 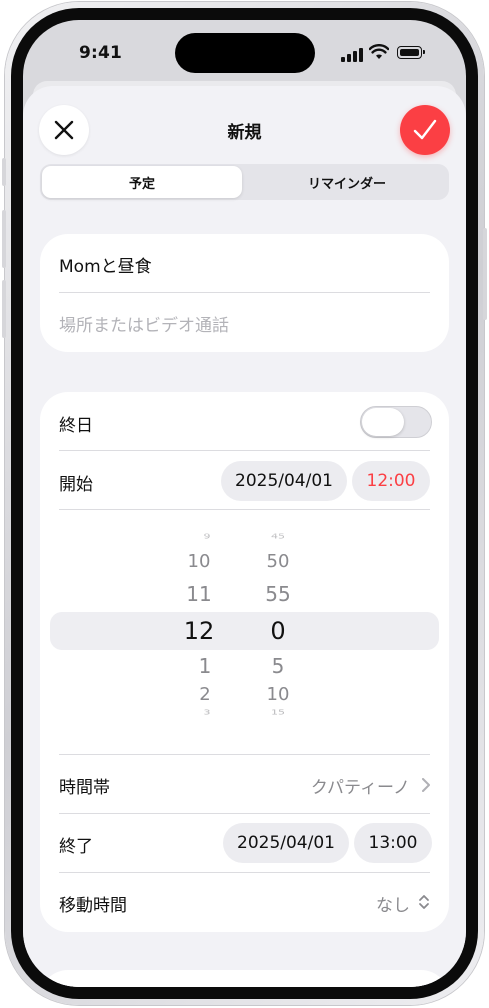 What do you see at coordinates (199, 561) in the screenshot?
I see `picker-hour-item: 10` at bounding box center [199, 561].